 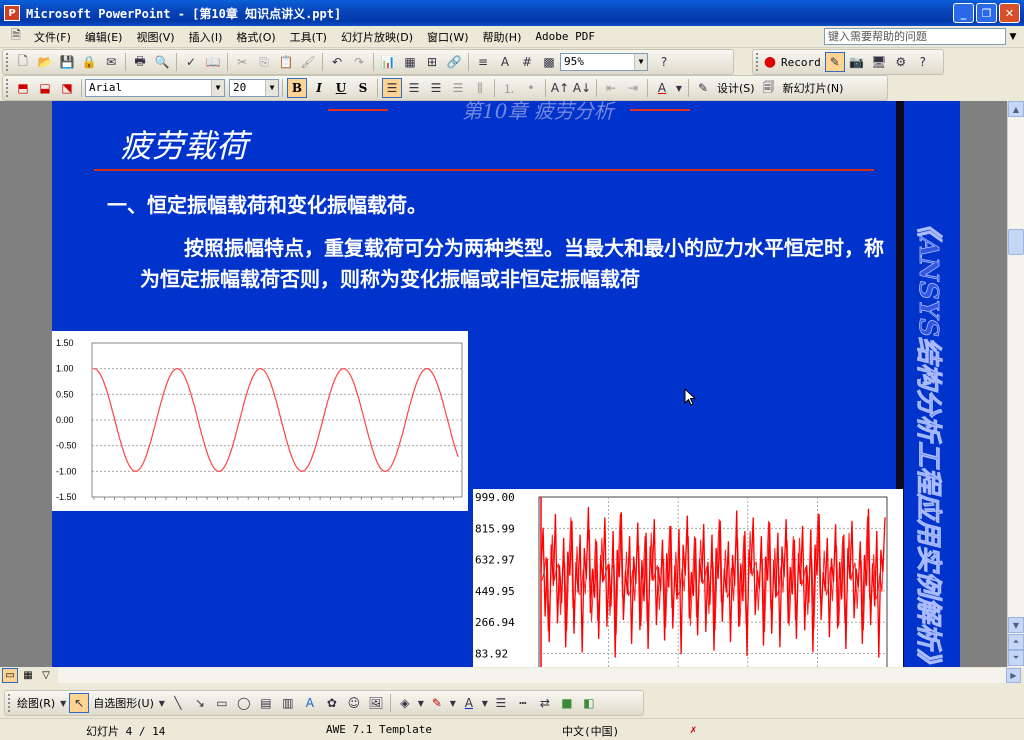 What do you see at coordinates (388, 62) in the screenshot?
I see `insert-chart-icon: 📊` at bounding box center [388, 62].